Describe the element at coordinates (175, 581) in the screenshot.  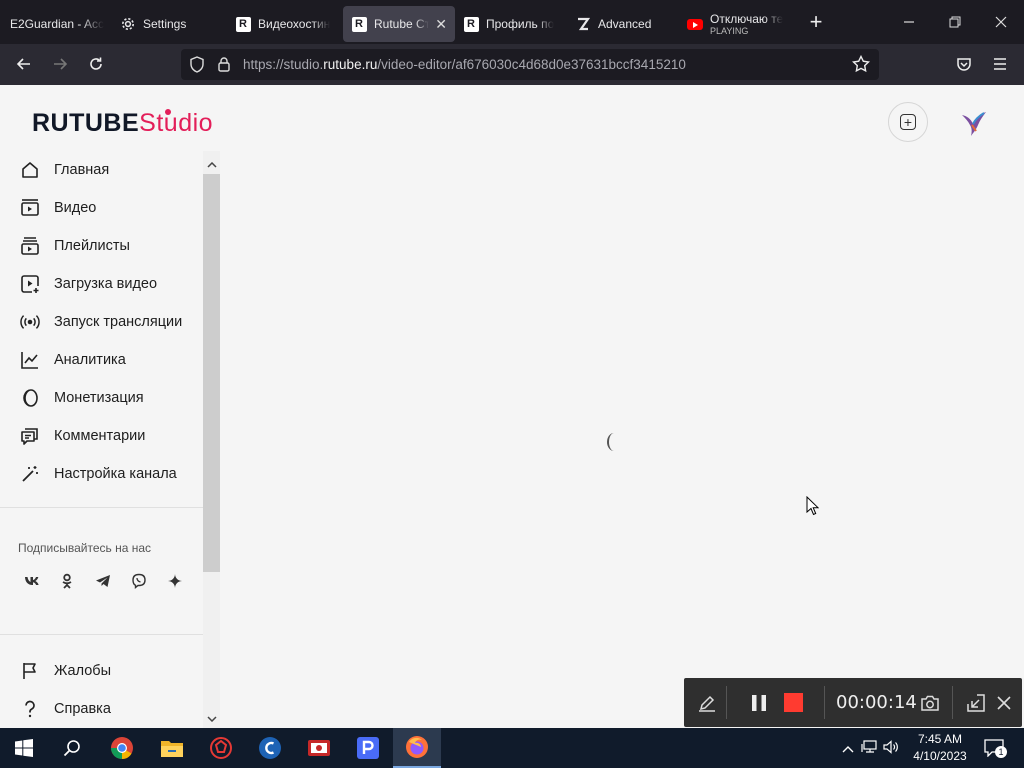
I see `zen-icon` at that location.